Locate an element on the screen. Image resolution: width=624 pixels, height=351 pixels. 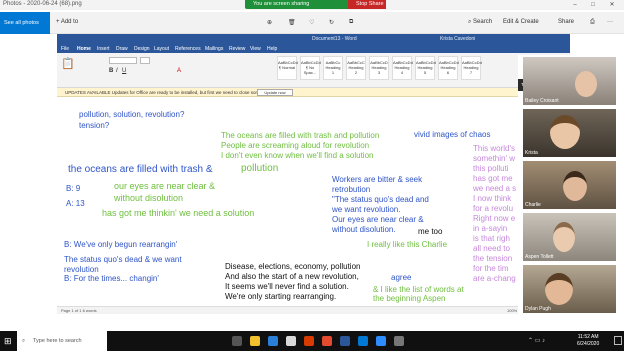
annotation-text: we want revolution. is located at coordinates (366, 209).